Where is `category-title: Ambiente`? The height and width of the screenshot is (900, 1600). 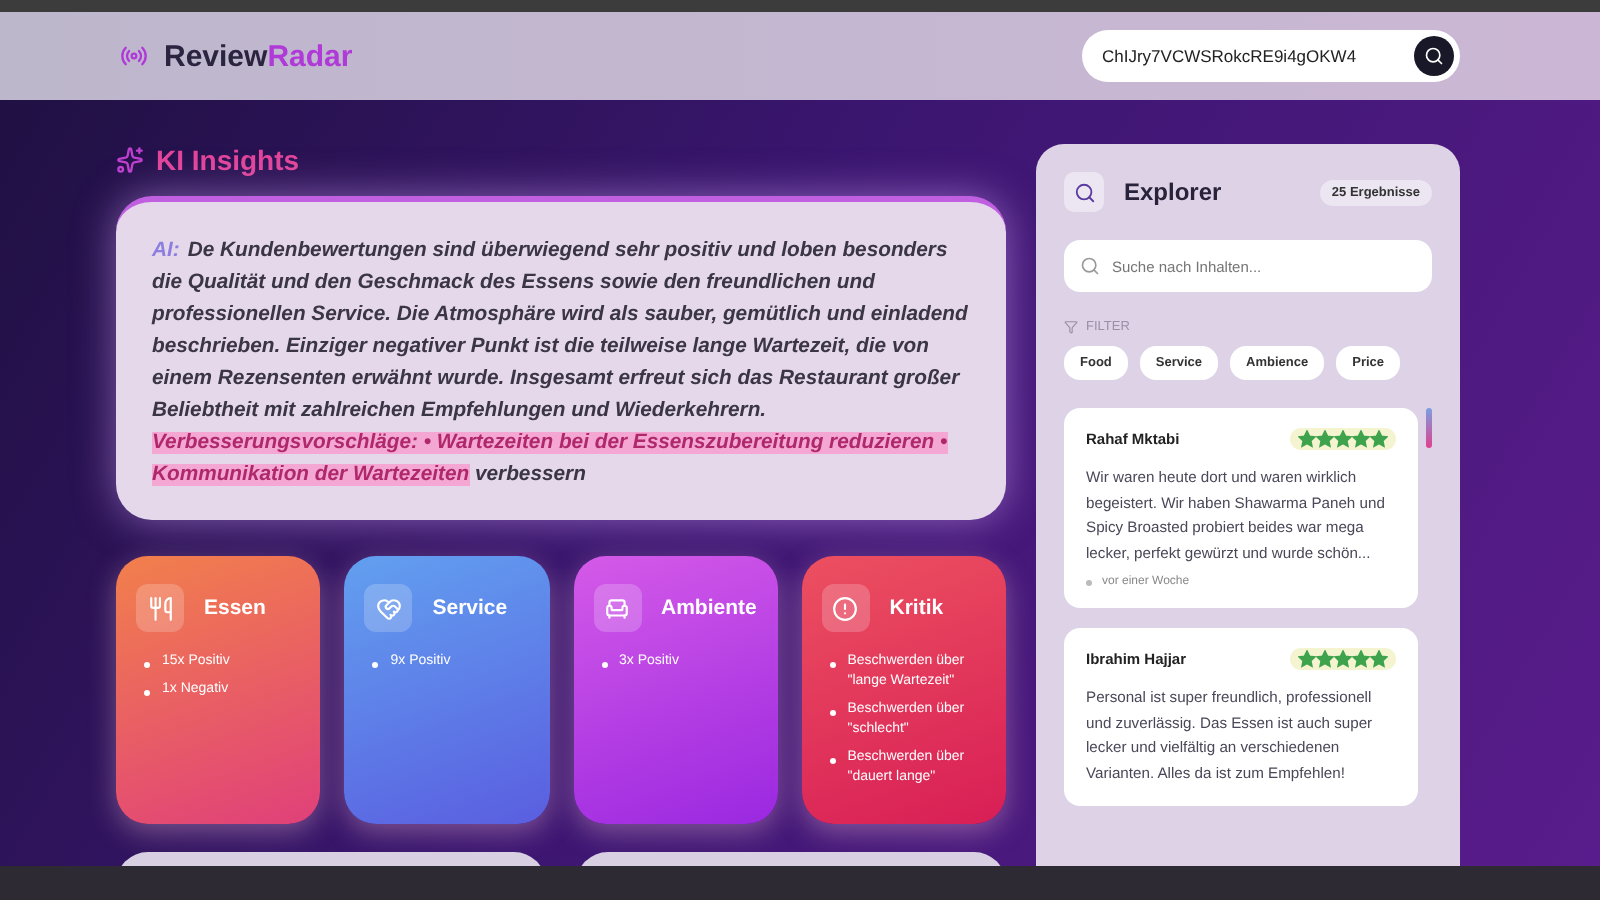 category-title: Ambiente is located at coordinates (709, 608).